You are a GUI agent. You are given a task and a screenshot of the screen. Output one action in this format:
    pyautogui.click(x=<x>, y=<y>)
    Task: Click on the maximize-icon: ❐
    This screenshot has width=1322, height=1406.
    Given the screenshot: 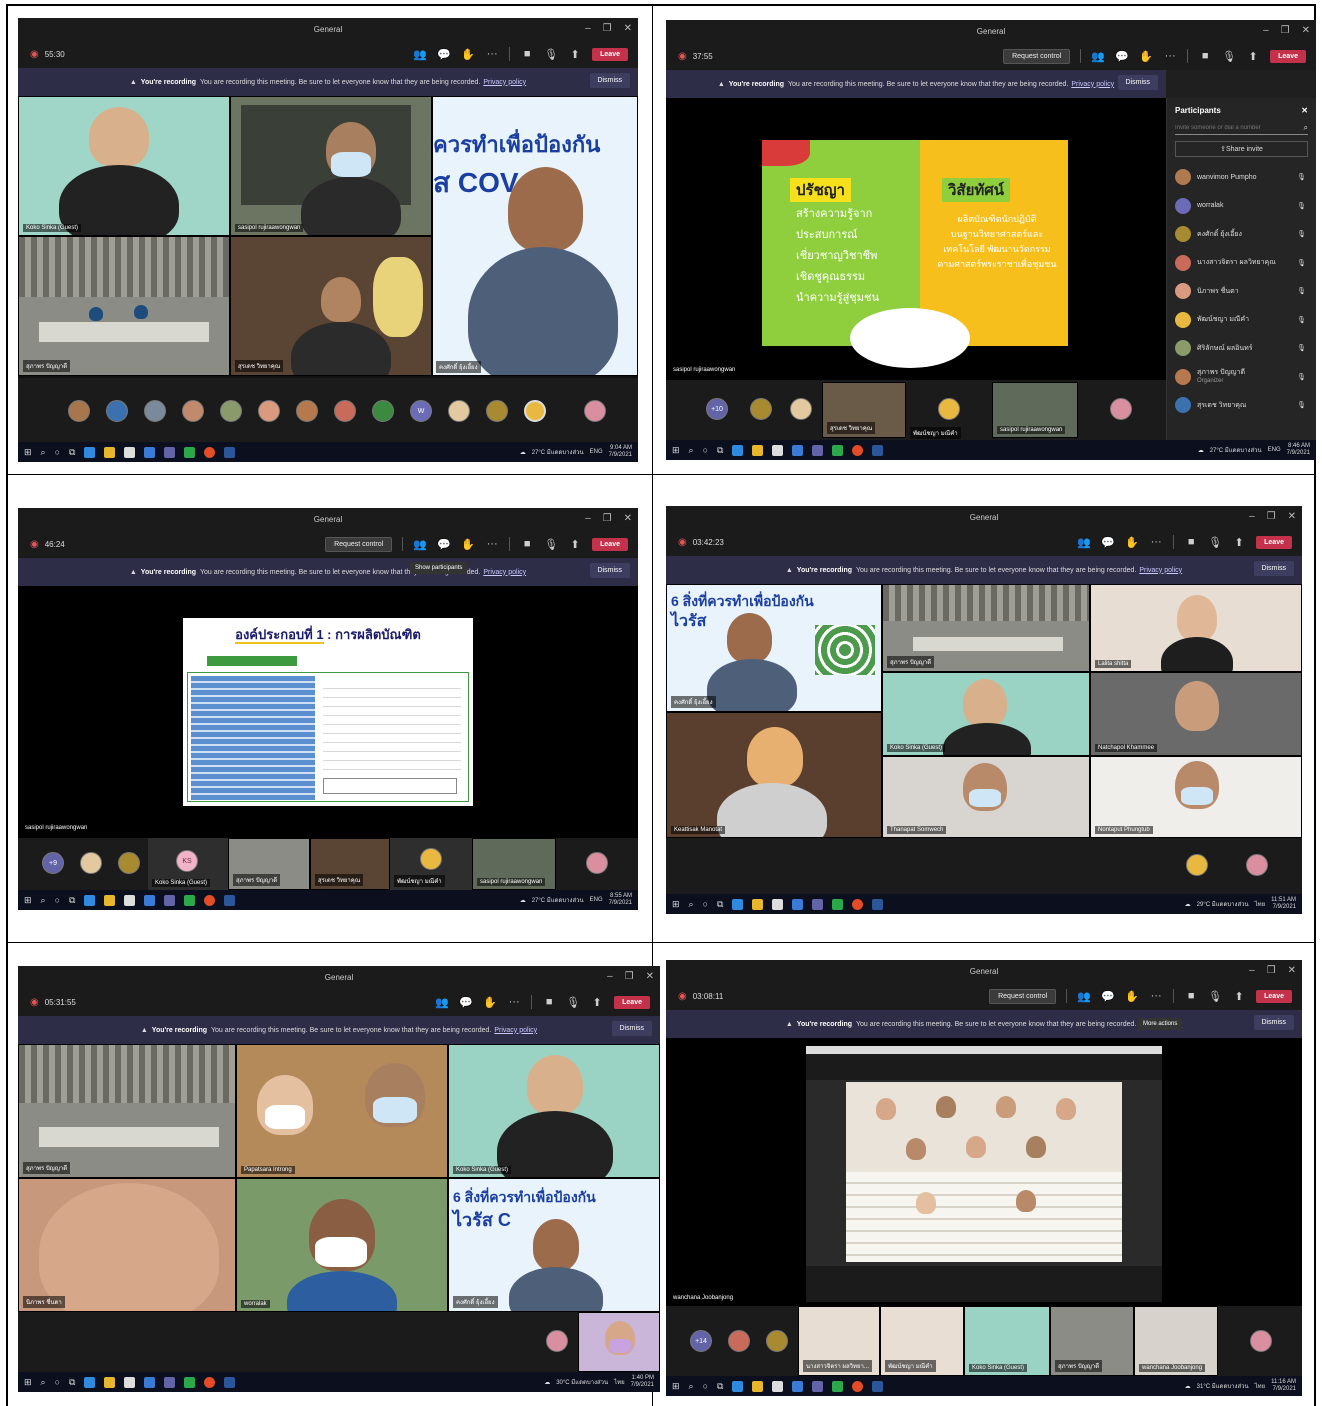 What is the action you would take?
    pyautogui.click(x=1285, y=30)
    